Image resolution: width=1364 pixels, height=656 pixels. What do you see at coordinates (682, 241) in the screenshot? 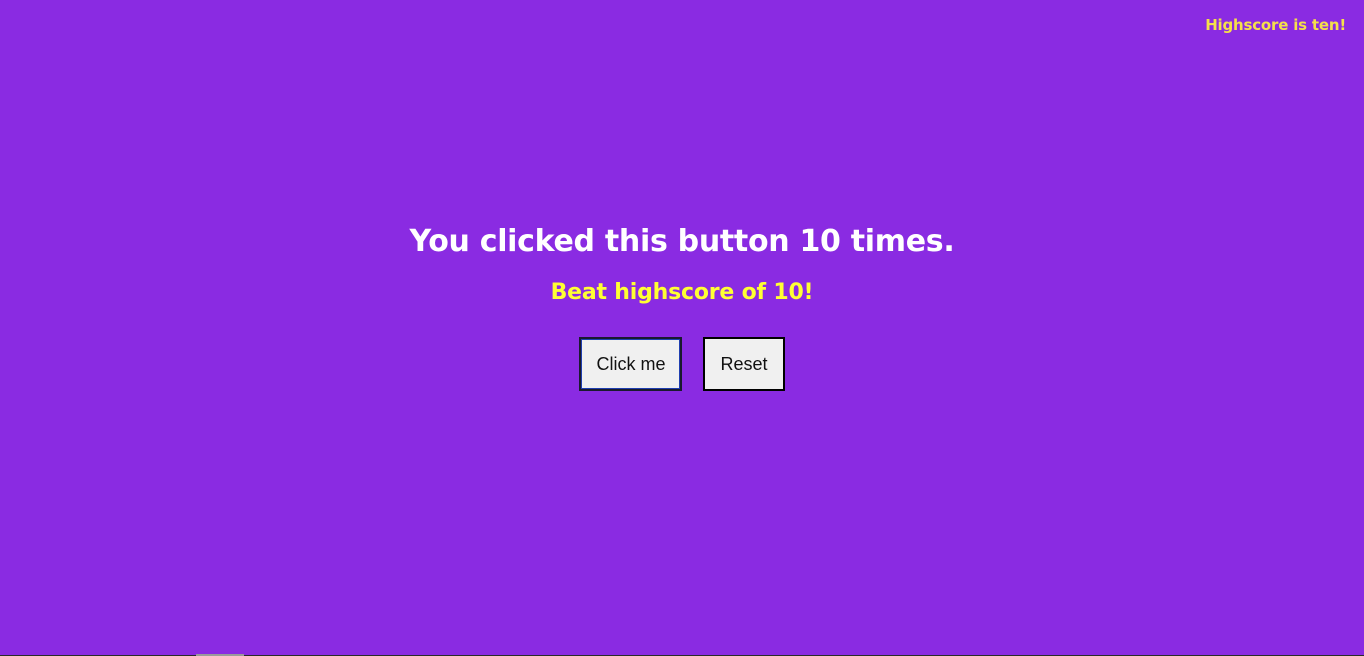
I see `click-counter-text: You clicked this button 10 times.` at bounding box center [682, 241].